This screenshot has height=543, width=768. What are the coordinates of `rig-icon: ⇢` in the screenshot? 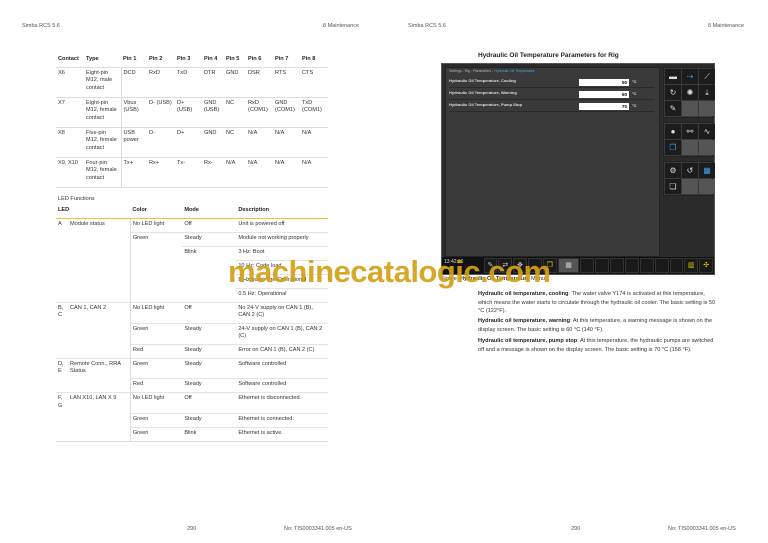 It's located at (690, 76).